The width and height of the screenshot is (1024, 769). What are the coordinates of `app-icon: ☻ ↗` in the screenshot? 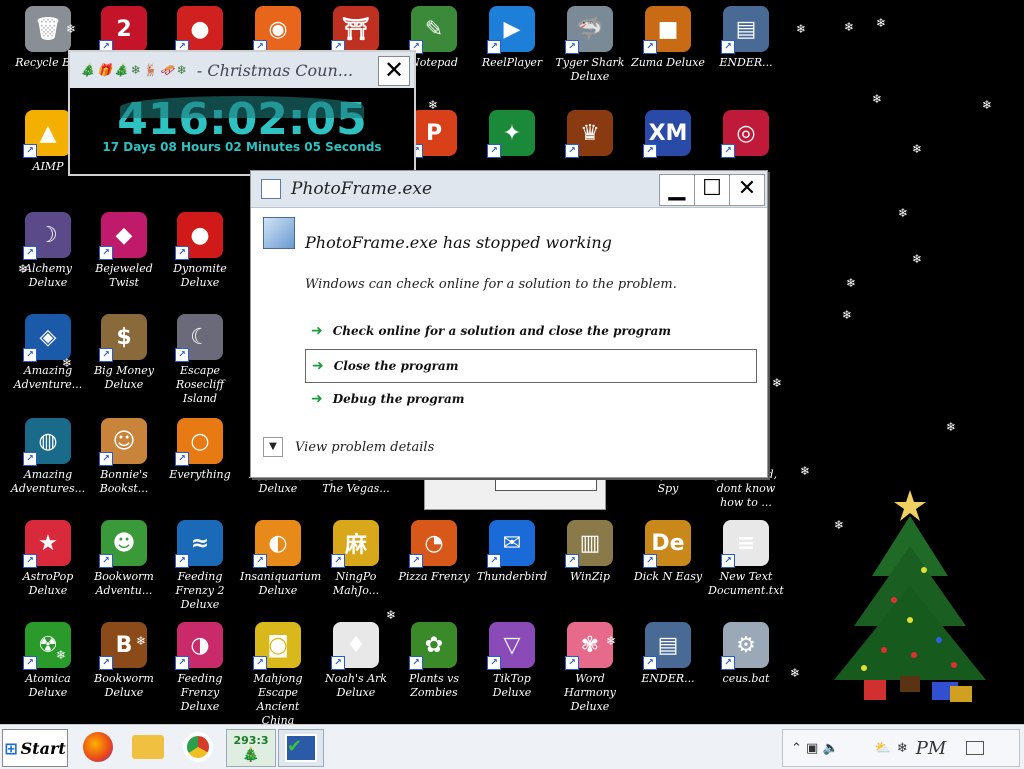 It's located at (123, 544).